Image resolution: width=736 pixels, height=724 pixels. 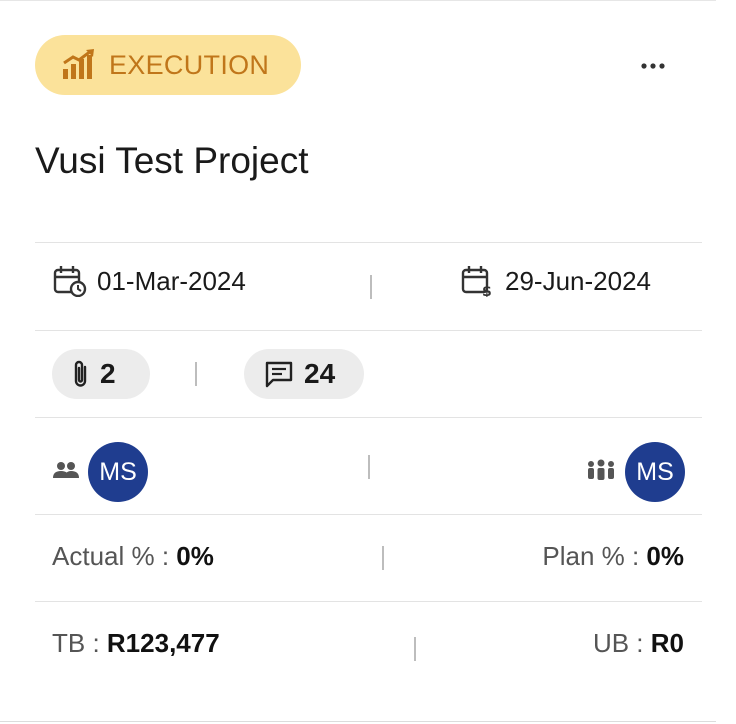 I want to click on calendar-clock-icon, so click(x=70, y=281).